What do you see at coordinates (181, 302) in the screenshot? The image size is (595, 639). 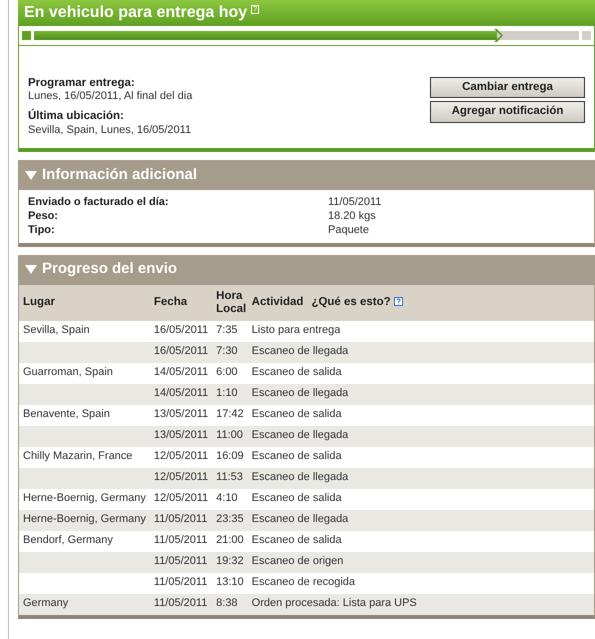 I see `column-header: Fecha` at bounding box center [181, 302].